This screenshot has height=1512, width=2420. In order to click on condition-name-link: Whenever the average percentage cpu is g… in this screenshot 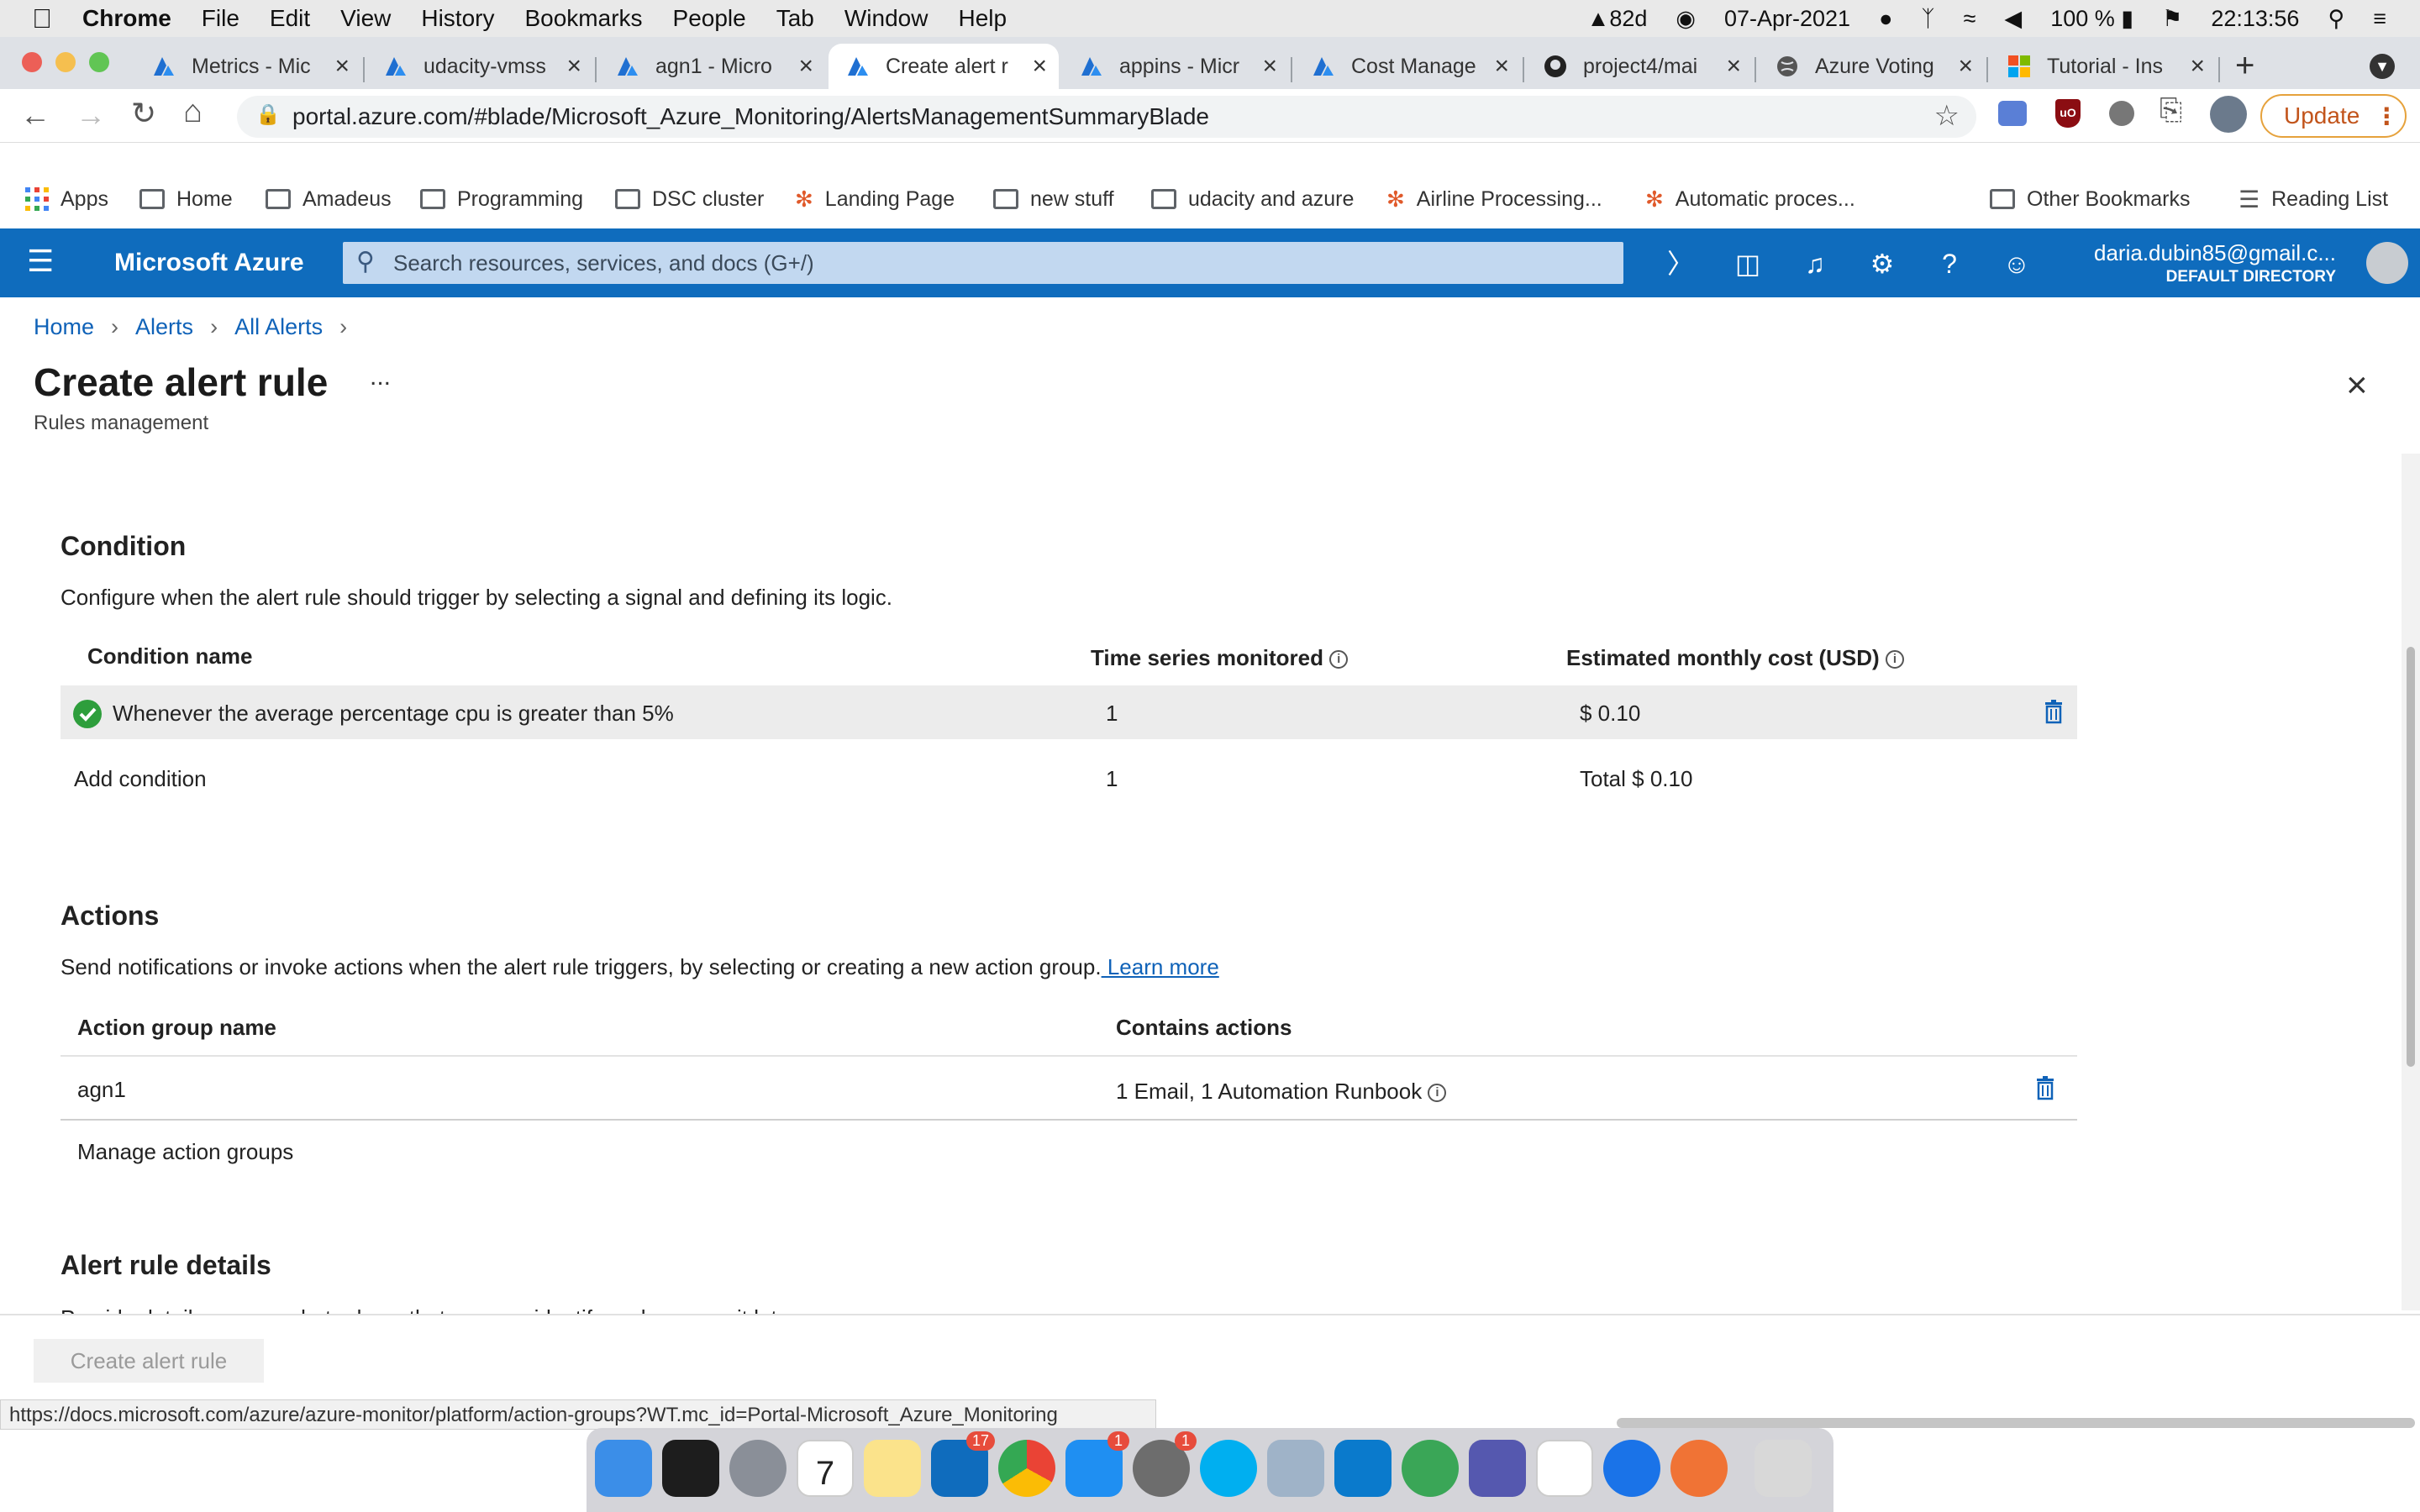, I will do `click(393, 714)`.